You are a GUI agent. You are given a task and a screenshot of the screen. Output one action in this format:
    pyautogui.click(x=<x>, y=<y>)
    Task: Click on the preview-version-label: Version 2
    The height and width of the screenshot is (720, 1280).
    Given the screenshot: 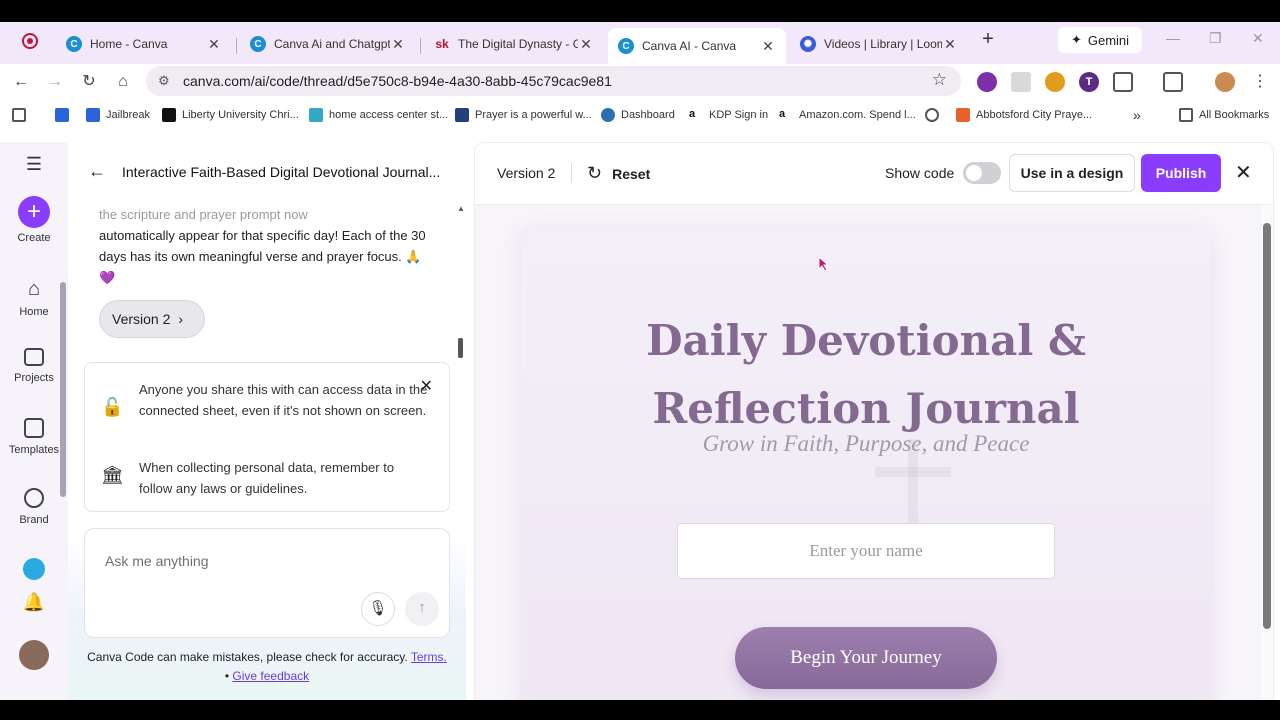 What is the action you would take?
    pyautogui.click(x=526, y=173)
    